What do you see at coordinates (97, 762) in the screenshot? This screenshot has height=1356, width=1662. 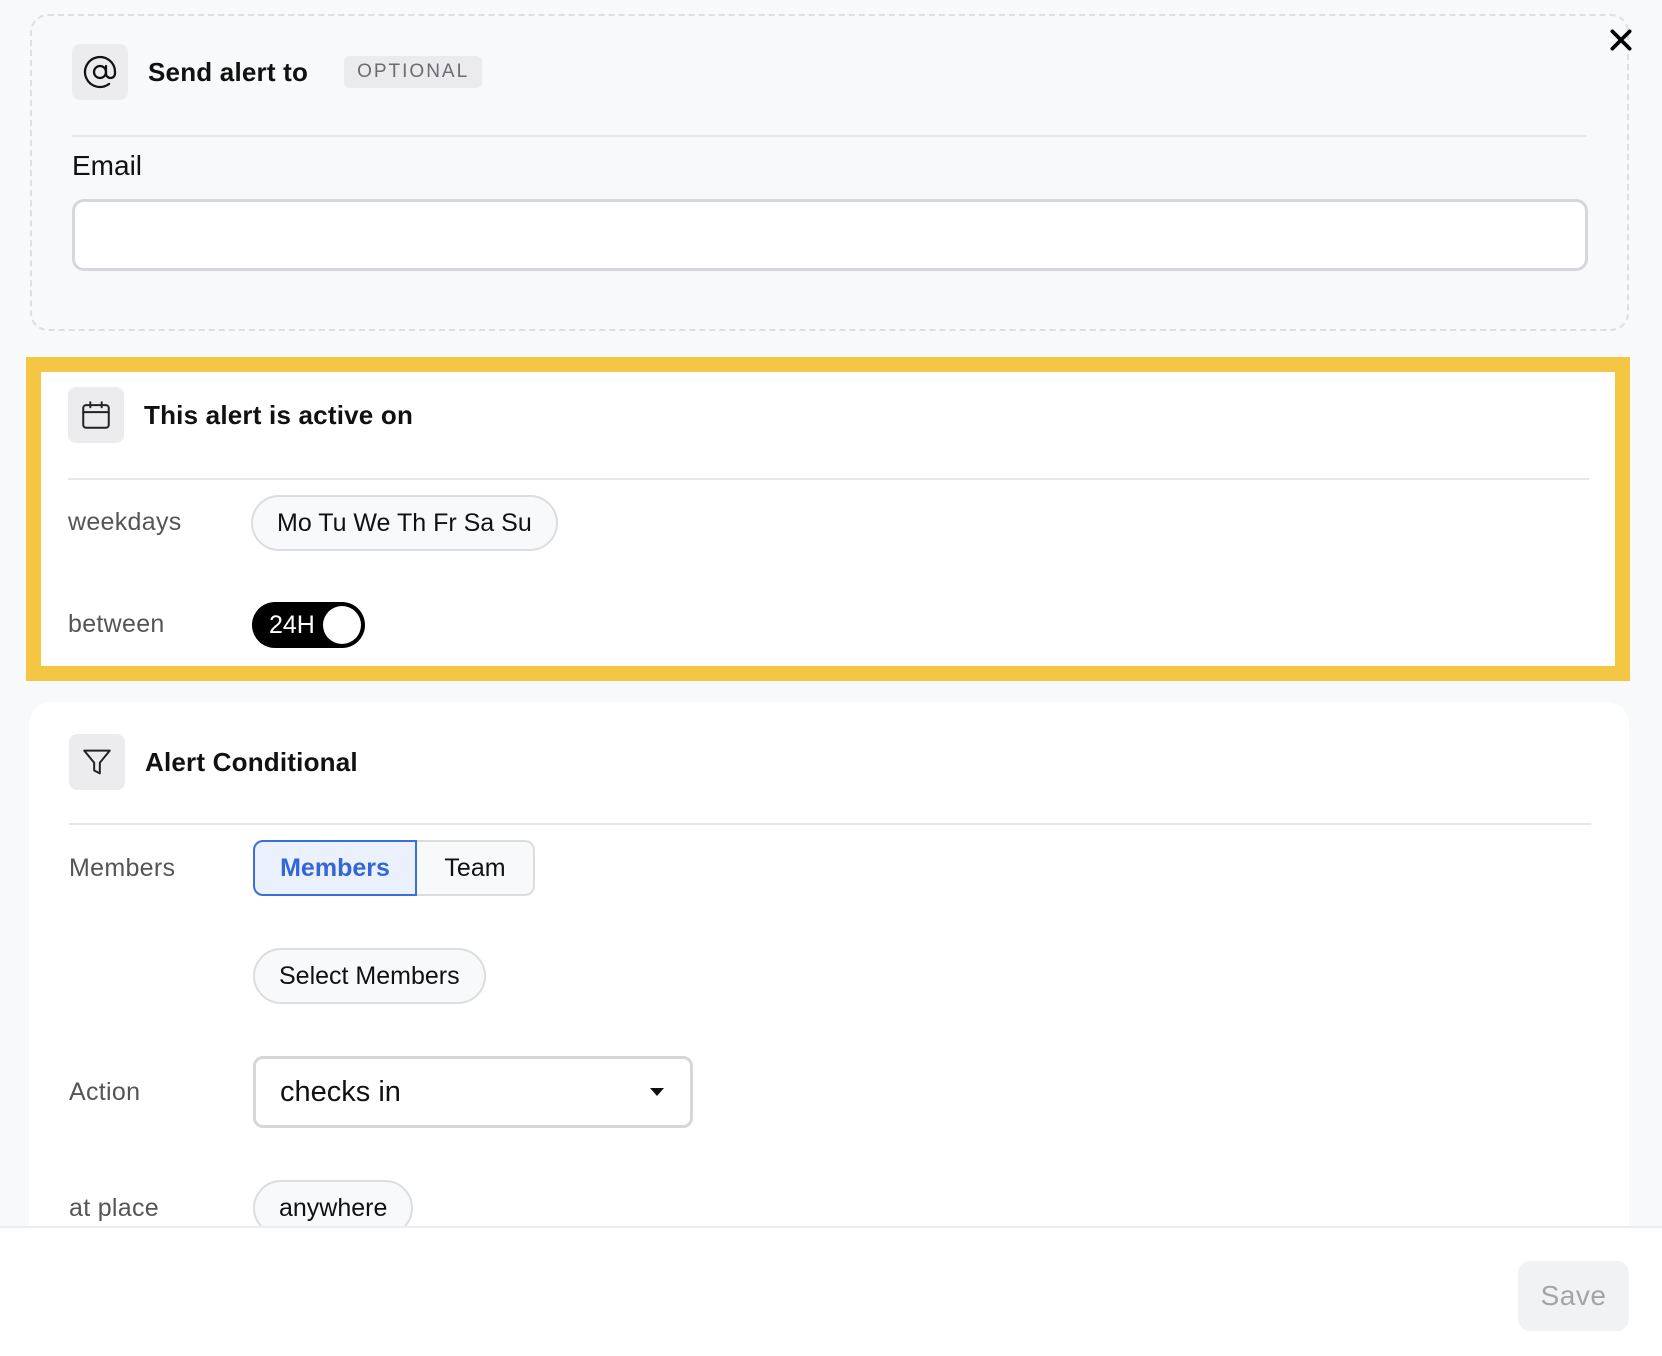 I see `filter-icon` at bounding box center [97, 762].